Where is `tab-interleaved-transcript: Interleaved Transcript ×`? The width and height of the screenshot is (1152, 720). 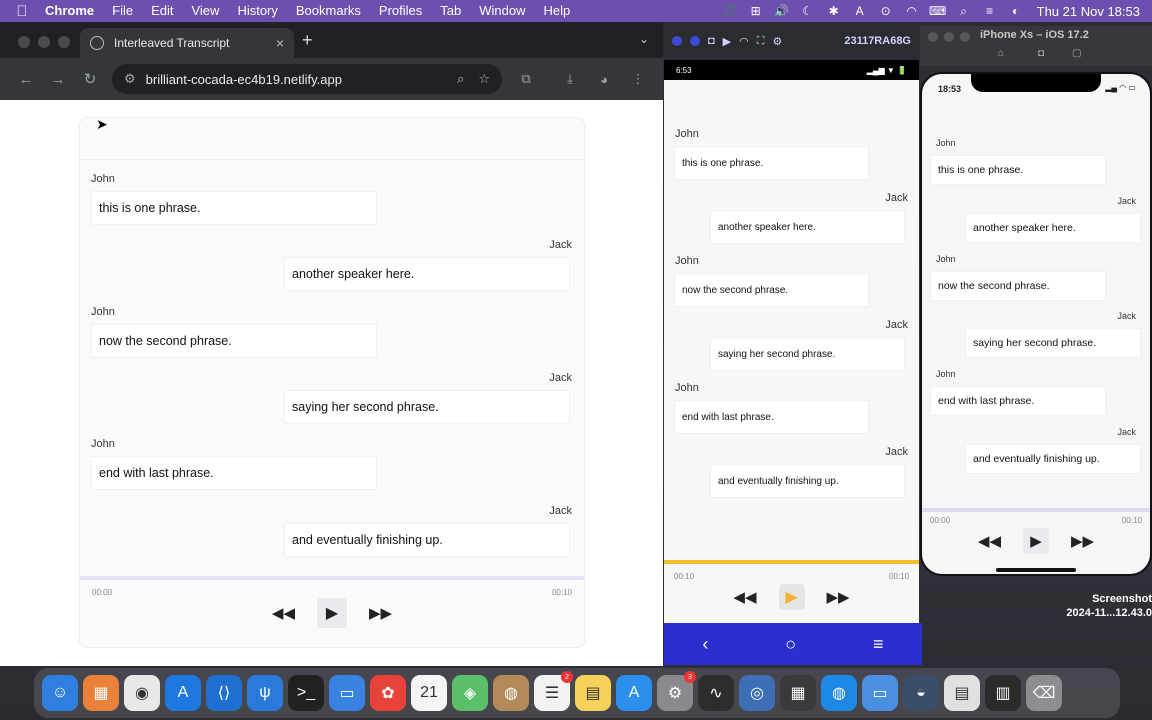
tab-interleaved-transcript: Interleaved Transcript × is located at coordinates (187, 43).